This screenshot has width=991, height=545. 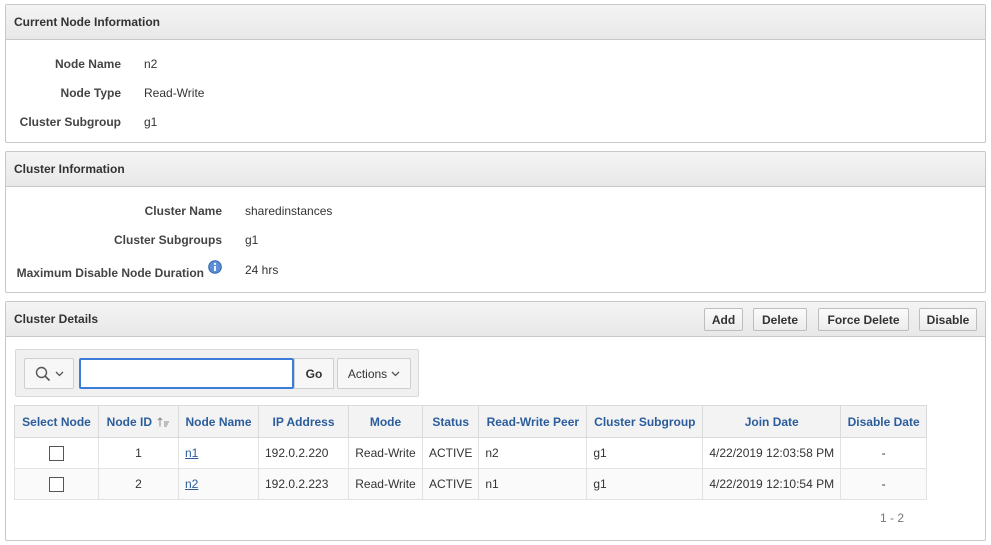 What do you see at coordinates (533, 421) in the screenshot?
I see `column-header-read-write-peer: Read-Write Peer` at bounding box center [533, 421].